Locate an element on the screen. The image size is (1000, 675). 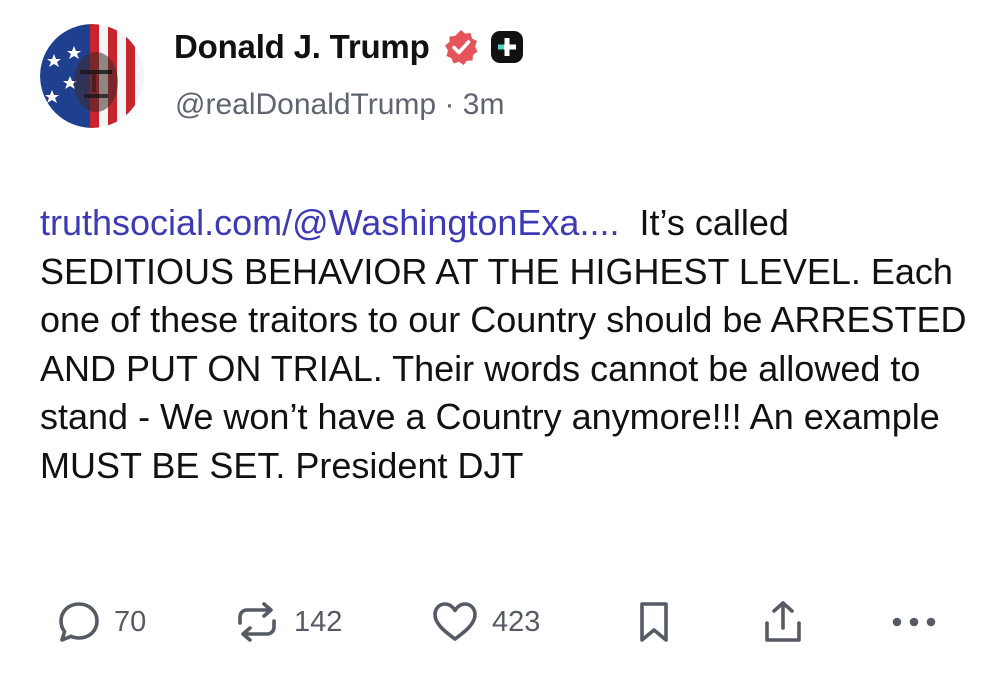
action-bar: 70 142 423 is located at coordinates (500, 622).